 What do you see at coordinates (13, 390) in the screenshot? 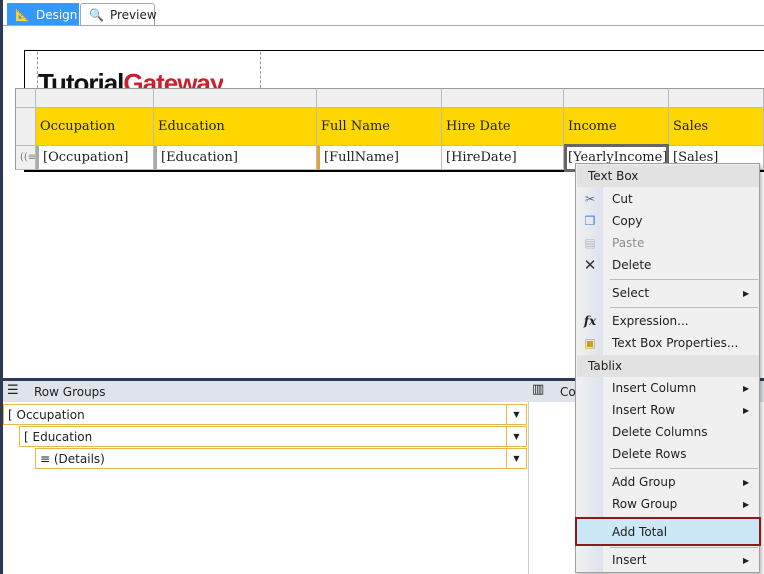
I see `row-groups-icon: ☰` at bounding box center [13, 390].